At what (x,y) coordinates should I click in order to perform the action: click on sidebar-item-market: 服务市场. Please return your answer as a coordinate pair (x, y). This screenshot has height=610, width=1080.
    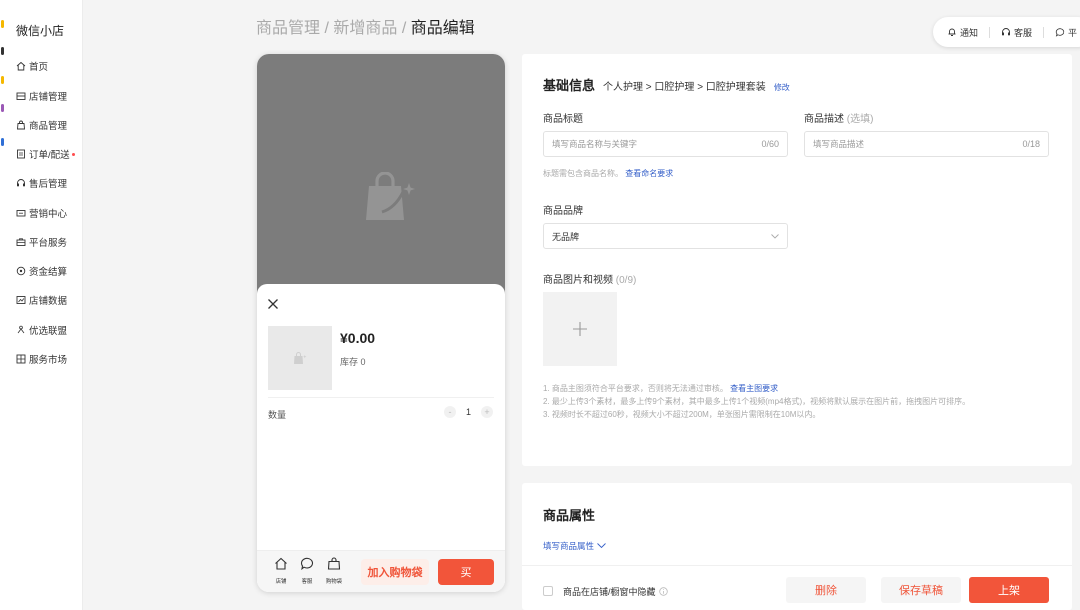
    Looking at the image, I should click on (41, 359).